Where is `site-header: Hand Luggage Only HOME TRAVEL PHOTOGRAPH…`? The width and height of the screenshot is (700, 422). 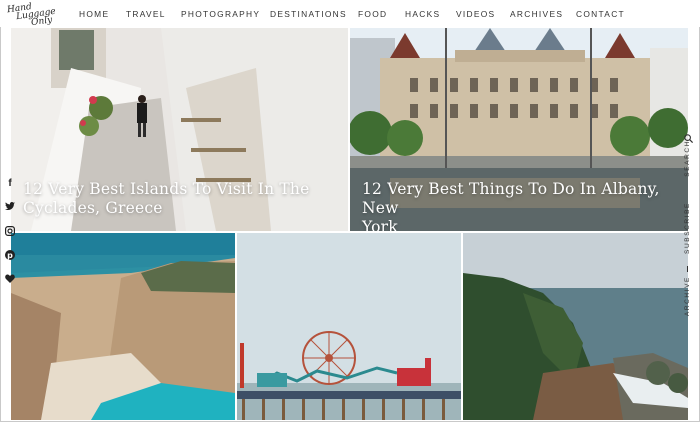
site-header: Hand Luggage Only HOME TRAVEL PHOTOGRAPH… is located at coordinates (350, 14).